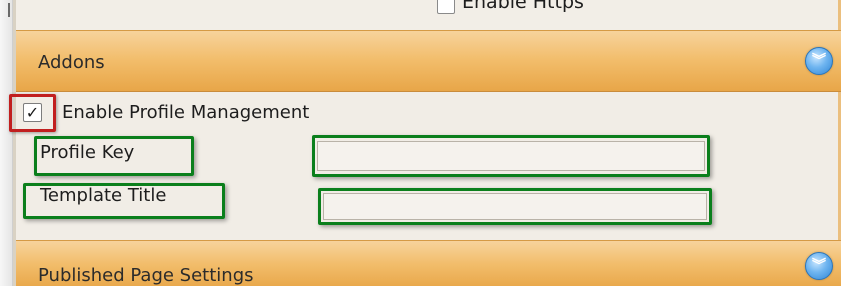 This screenshot has height=286, width=841. Describe the element at coordinates (515, 206) in the screenshot. I see `template-title-input` at that location.